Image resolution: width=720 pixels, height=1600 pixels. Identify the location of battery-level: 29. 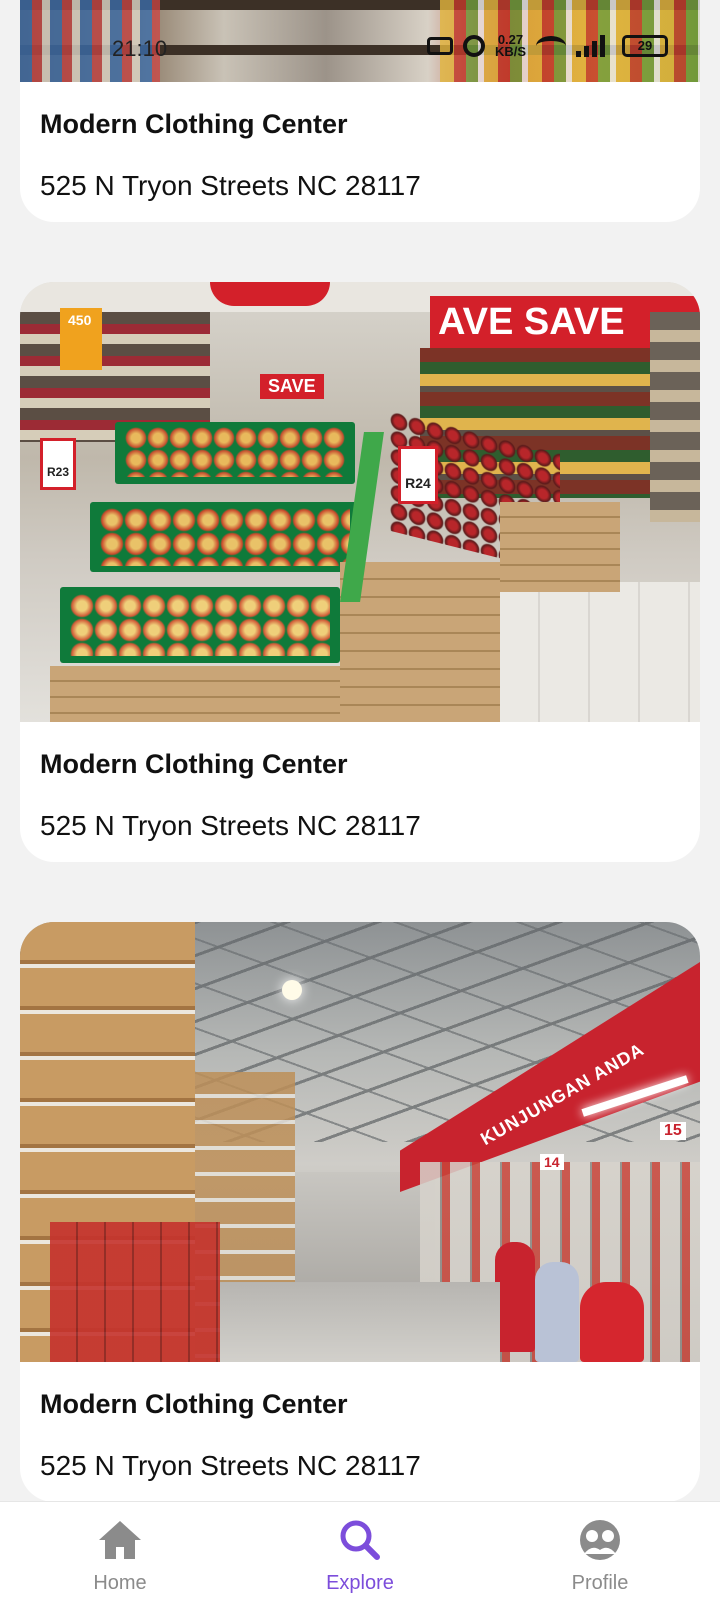
(645, 45).